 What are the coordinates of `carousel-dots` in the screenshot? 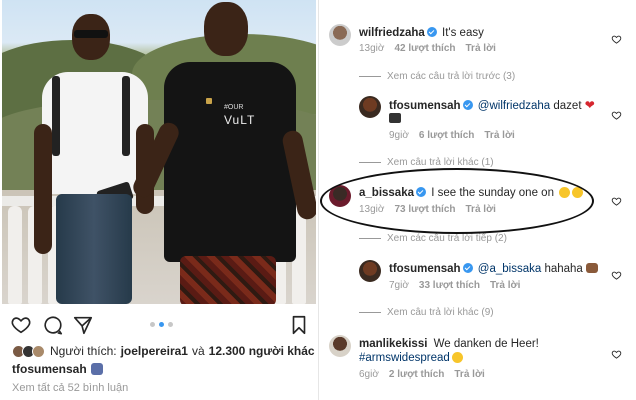 It's located at (161, 324).